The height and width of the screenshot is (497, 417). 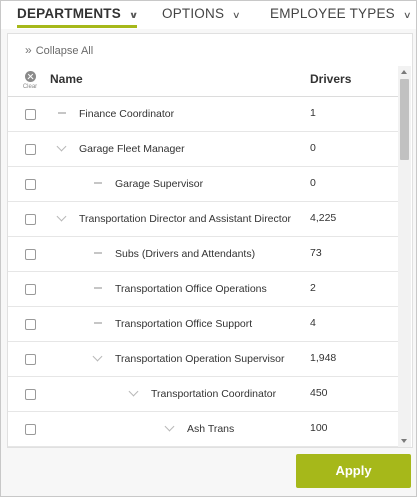 What do you see at coordinates (214, 394) in the screenshot?
I see `row-name: Transportation Coordinator` at bounding box center [214, 394].